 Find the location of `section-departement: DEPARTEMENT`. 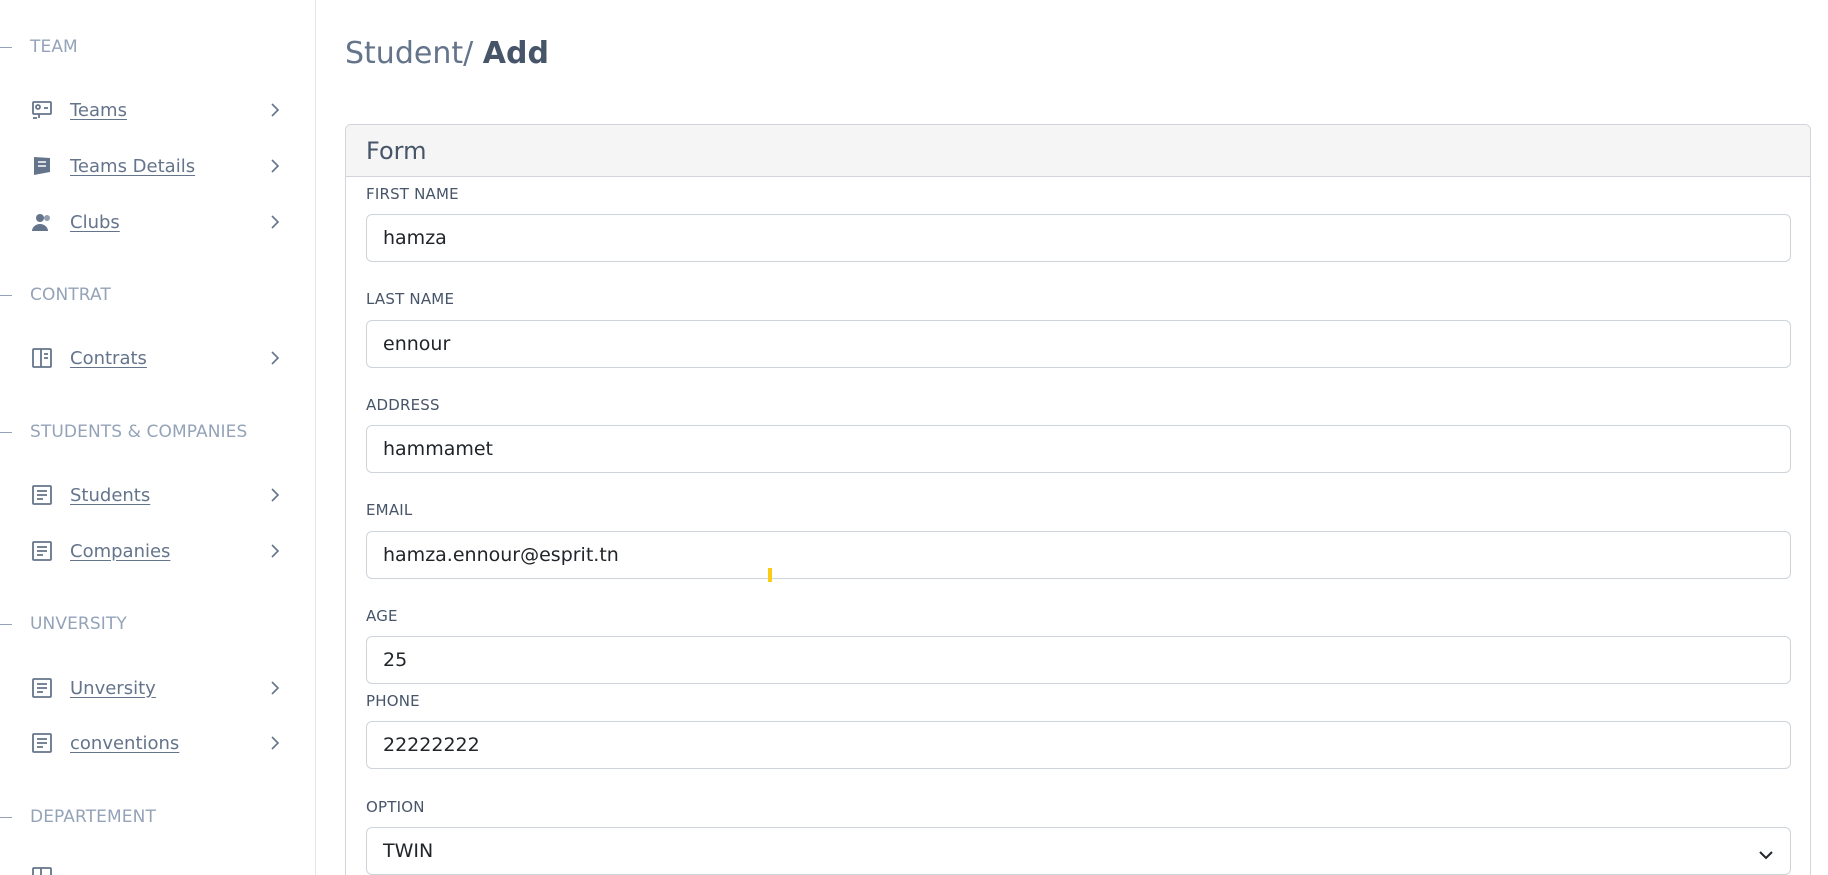

section-departement: DEPARTEMENT is located at coordinates (78, 817).